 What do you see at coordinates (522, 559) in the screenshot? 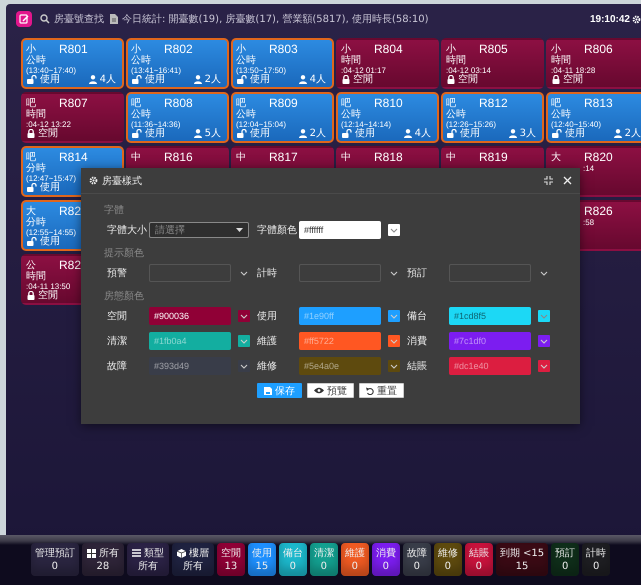
I see `filter-tile: 到期 <15 15` at bounding box center [522, 559].